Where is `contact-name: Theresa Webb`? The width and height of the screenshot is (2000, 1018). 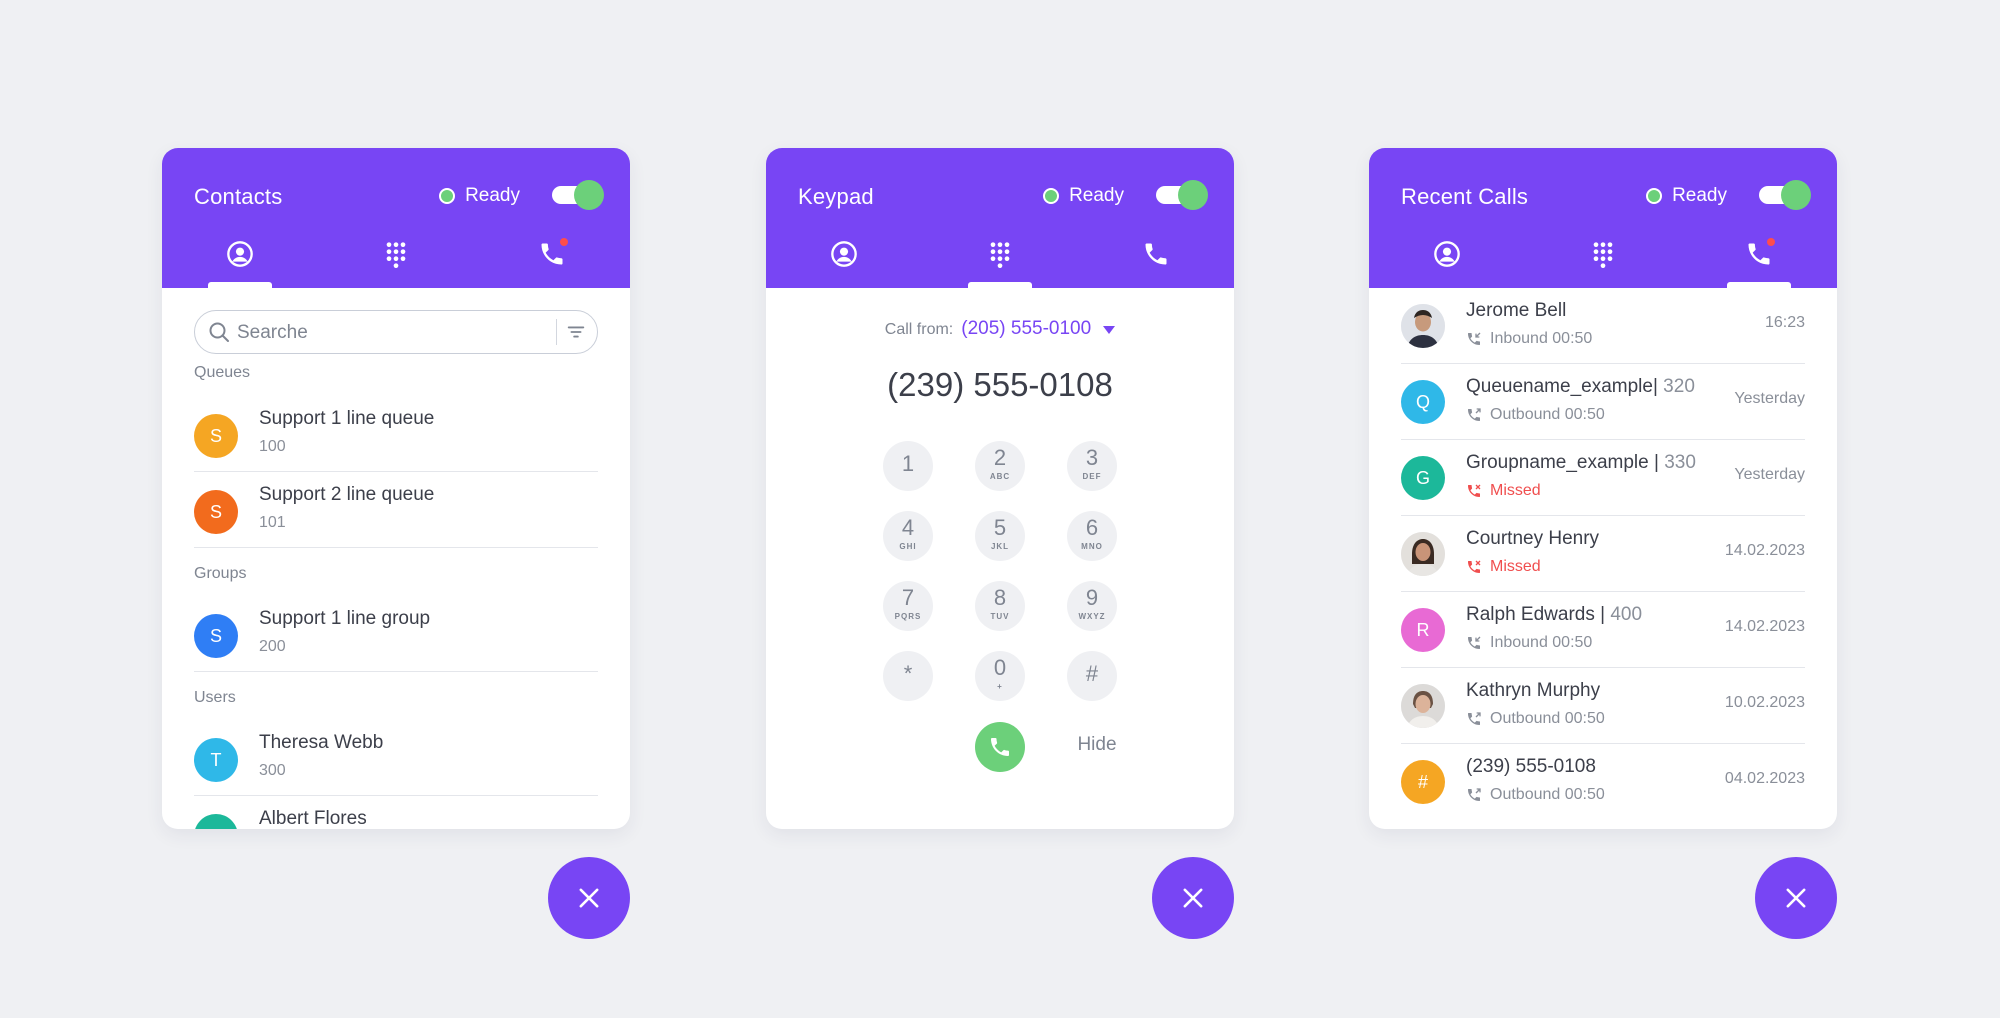 contact-name: Theresa Webb is located at coordinates (321, 742).